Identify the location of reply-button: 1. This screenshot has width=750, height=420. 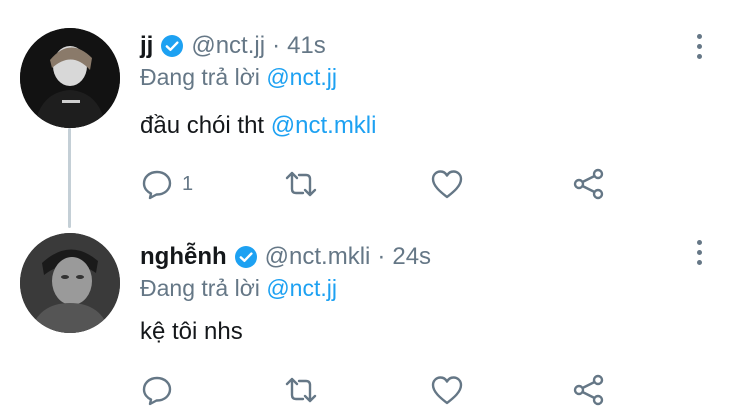
(166, 184).